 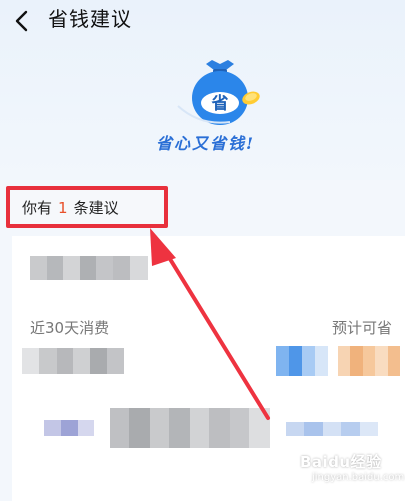 I want to click on blurred-title-block, so click(x=89, y=268).